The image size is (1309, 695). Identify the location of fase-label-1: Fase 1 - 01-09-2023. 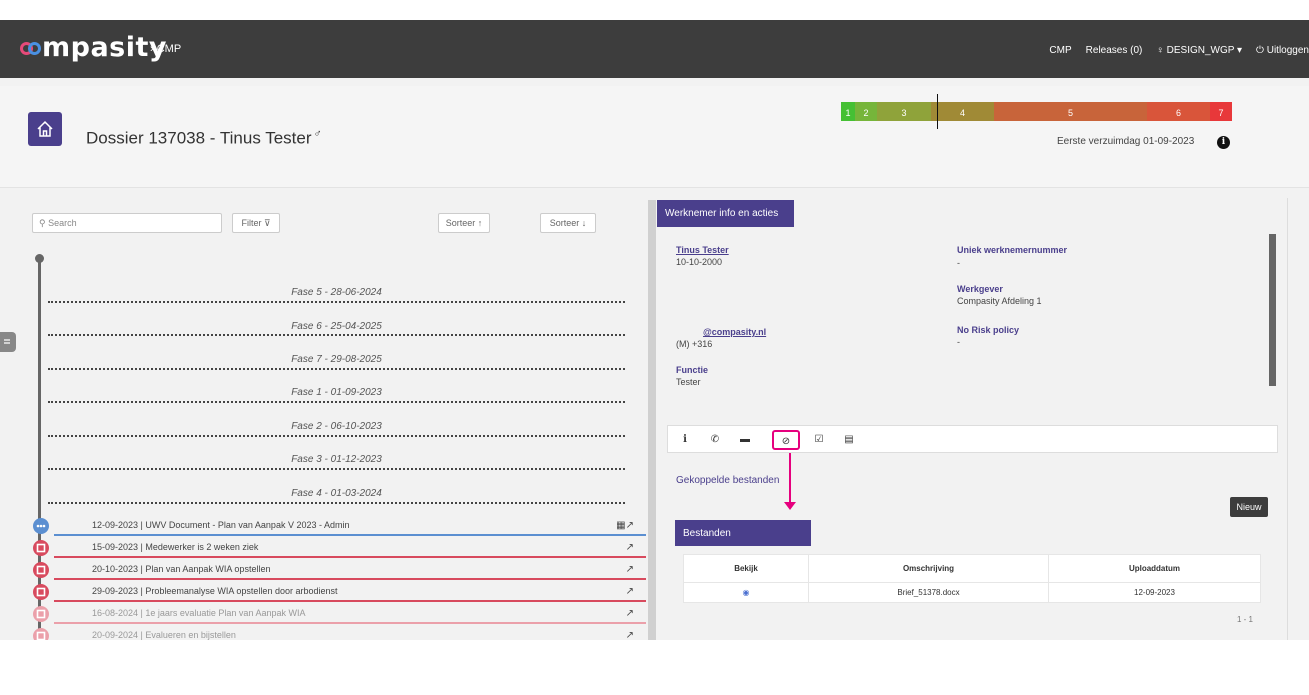
(336, 392).